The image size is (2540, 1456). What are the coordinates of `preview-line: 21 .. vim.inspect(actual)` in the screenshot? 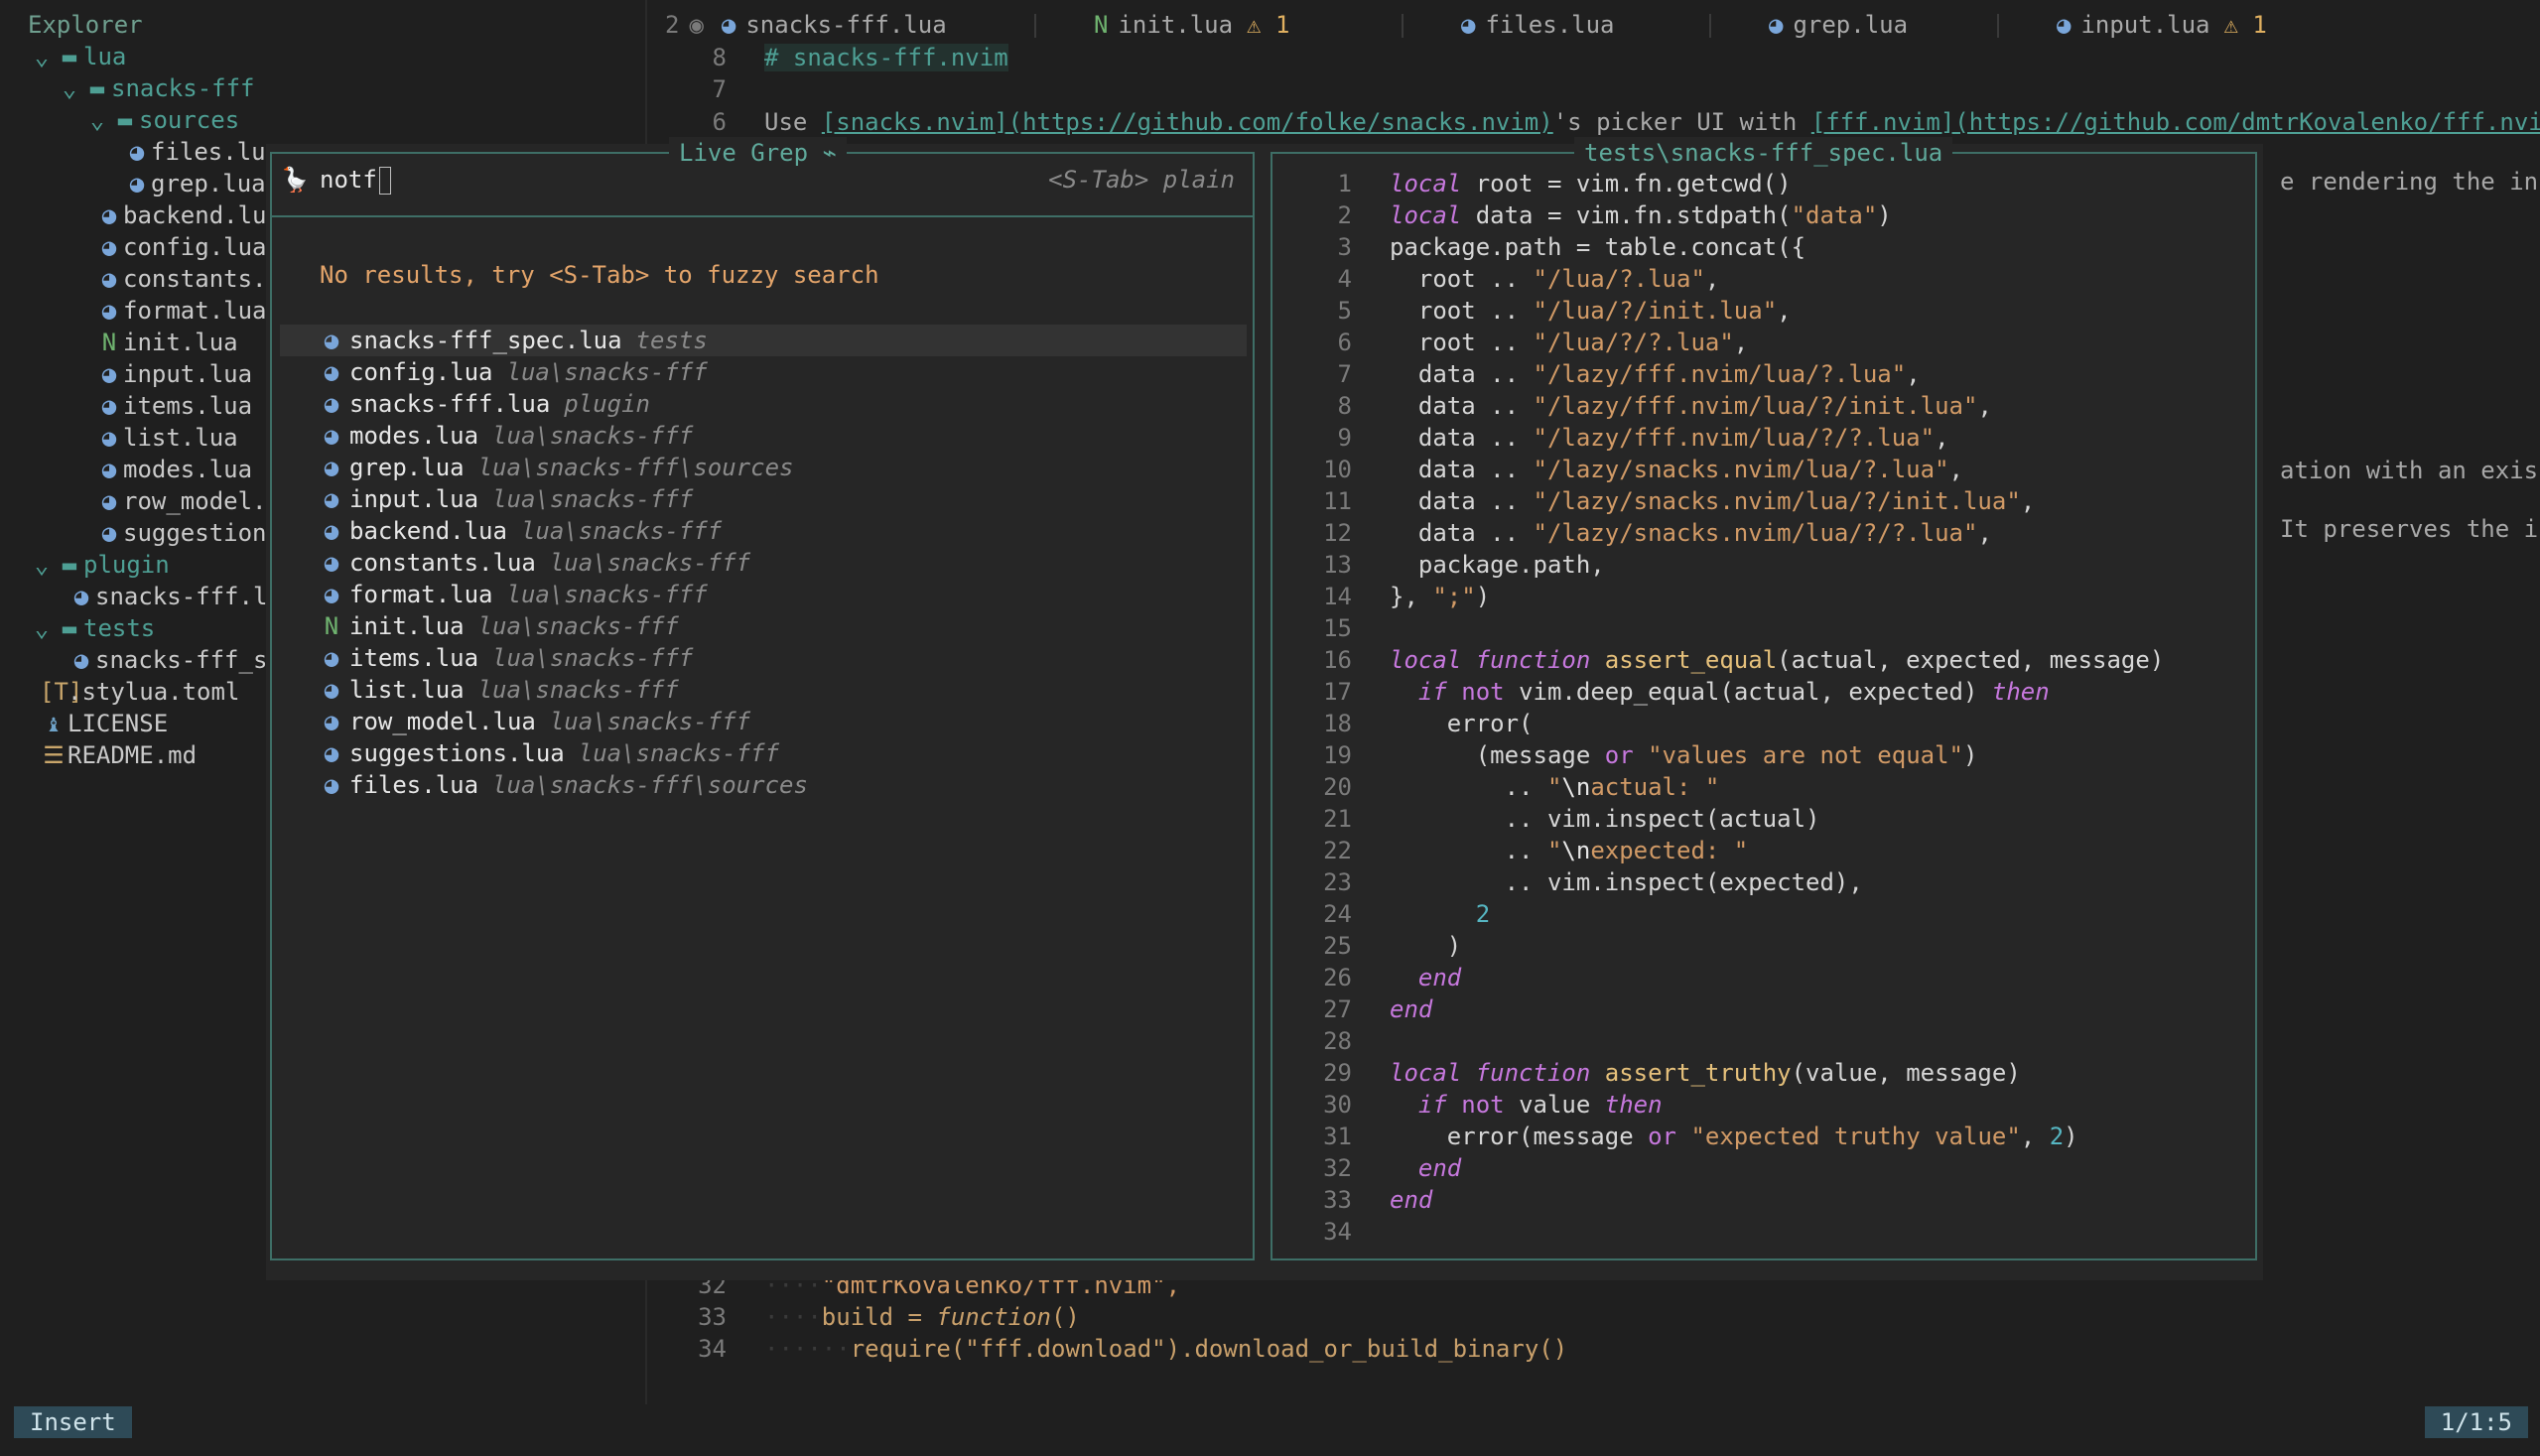 It's located at (1763, 819).